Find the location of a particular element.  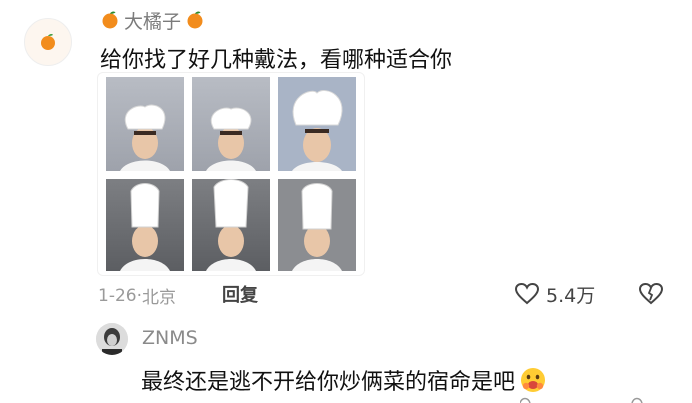

reply-button: 回复 is located at coordinates (240, 294).